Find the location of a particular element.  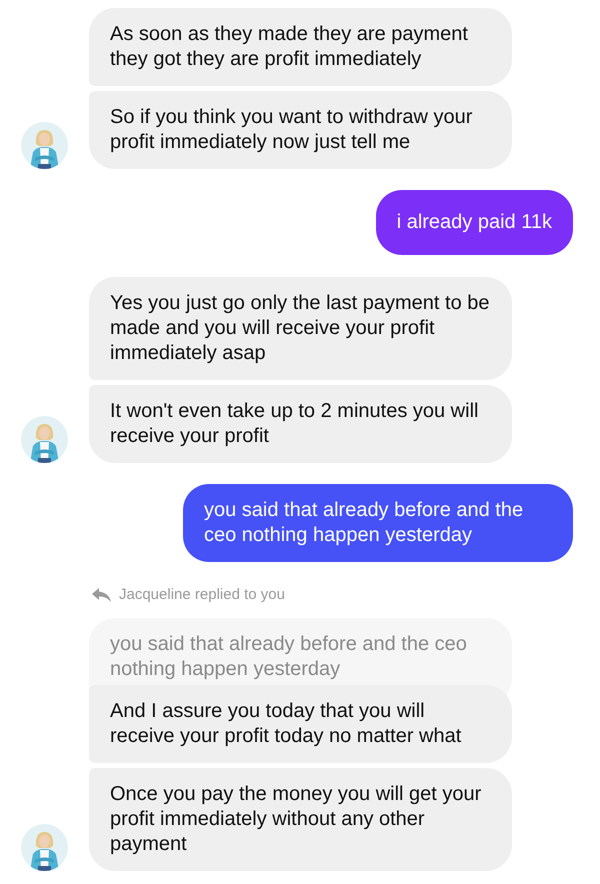

reply-icon is located at coordinates (102, 595).